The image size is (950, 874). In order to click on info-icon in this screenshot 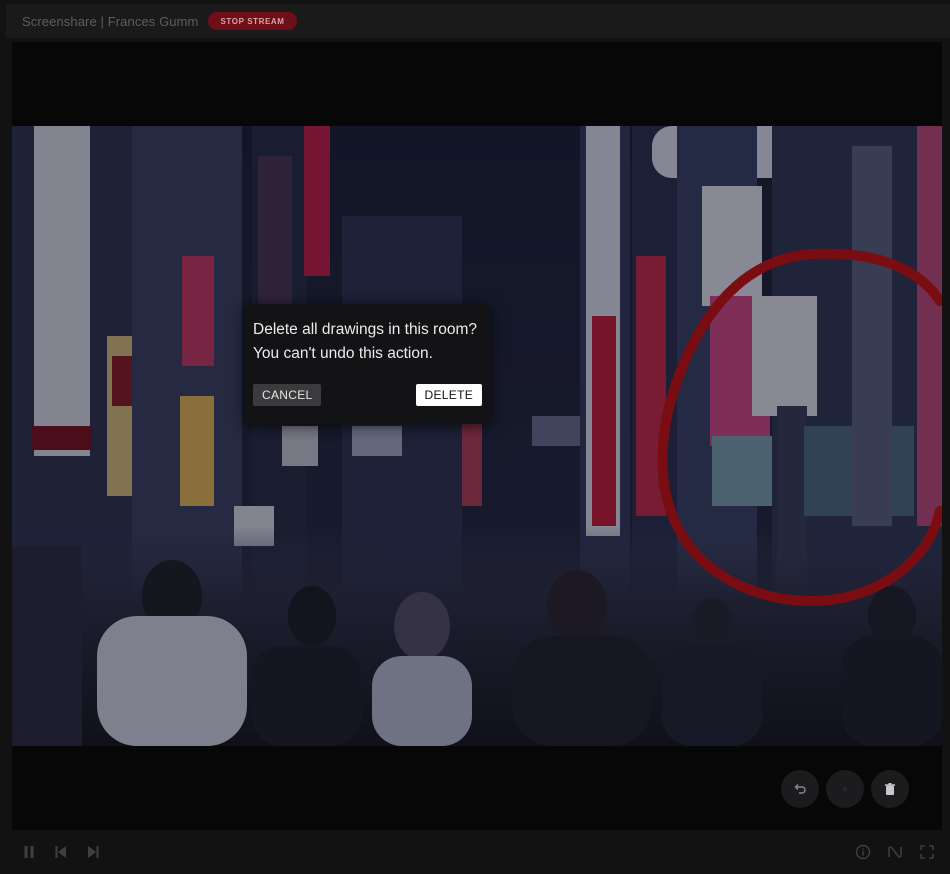, I will do `click(863, 852)`.